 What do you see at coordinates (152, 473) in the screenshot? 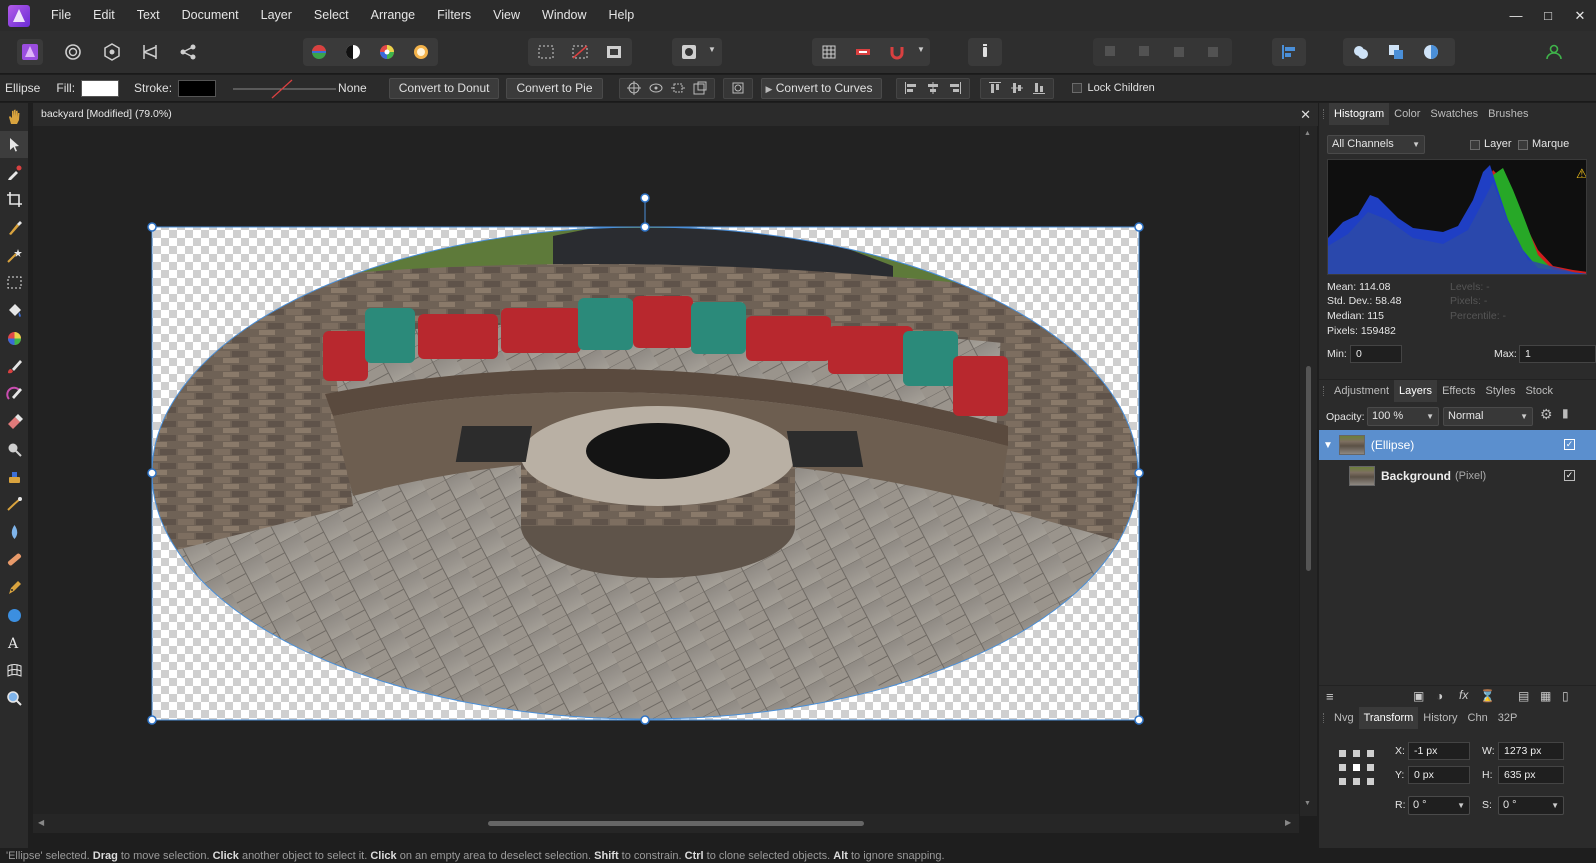
I see `handle-left` at bounding box center [152, 473].